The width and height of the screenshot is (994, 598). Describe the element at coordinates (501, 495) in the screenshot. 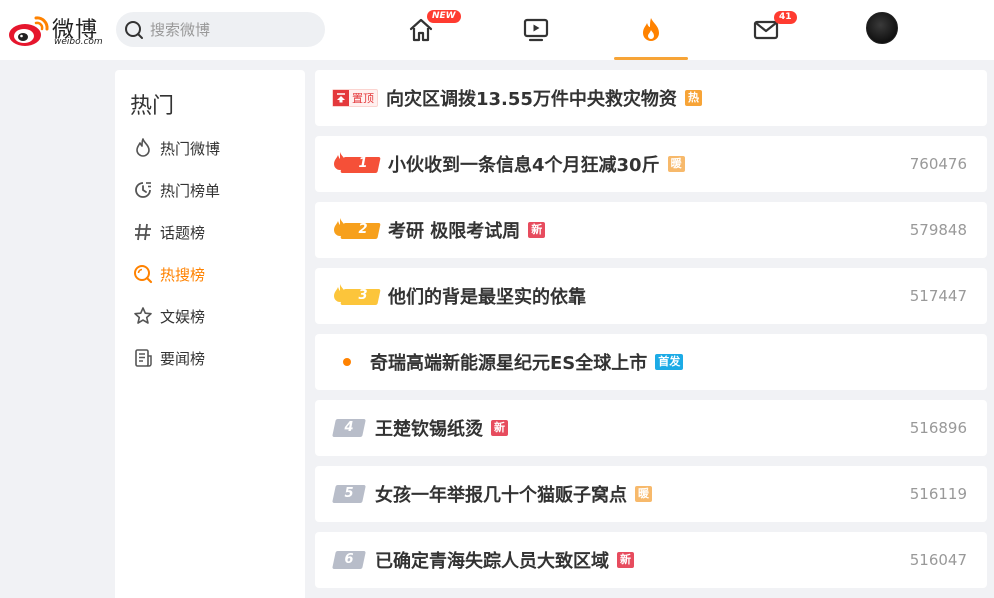

I see `hot-item-title: 女孩一年举报几十个猫贩子窝点` at that location.